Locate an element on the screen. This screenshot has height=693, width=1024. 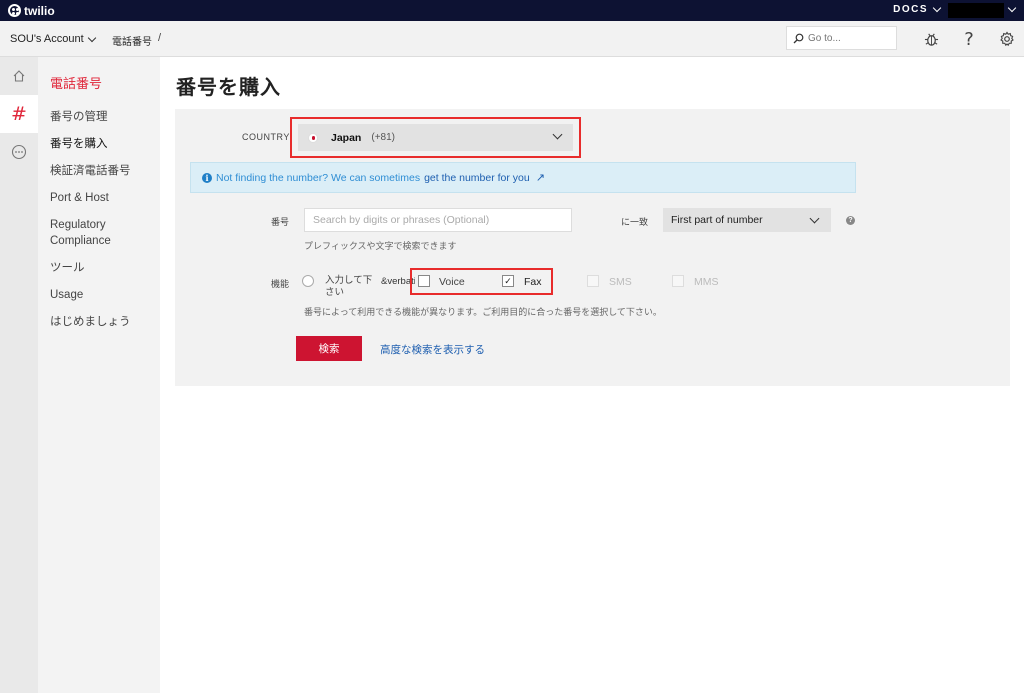
docs-menu: DOCS is located at coordinates (917, 9).